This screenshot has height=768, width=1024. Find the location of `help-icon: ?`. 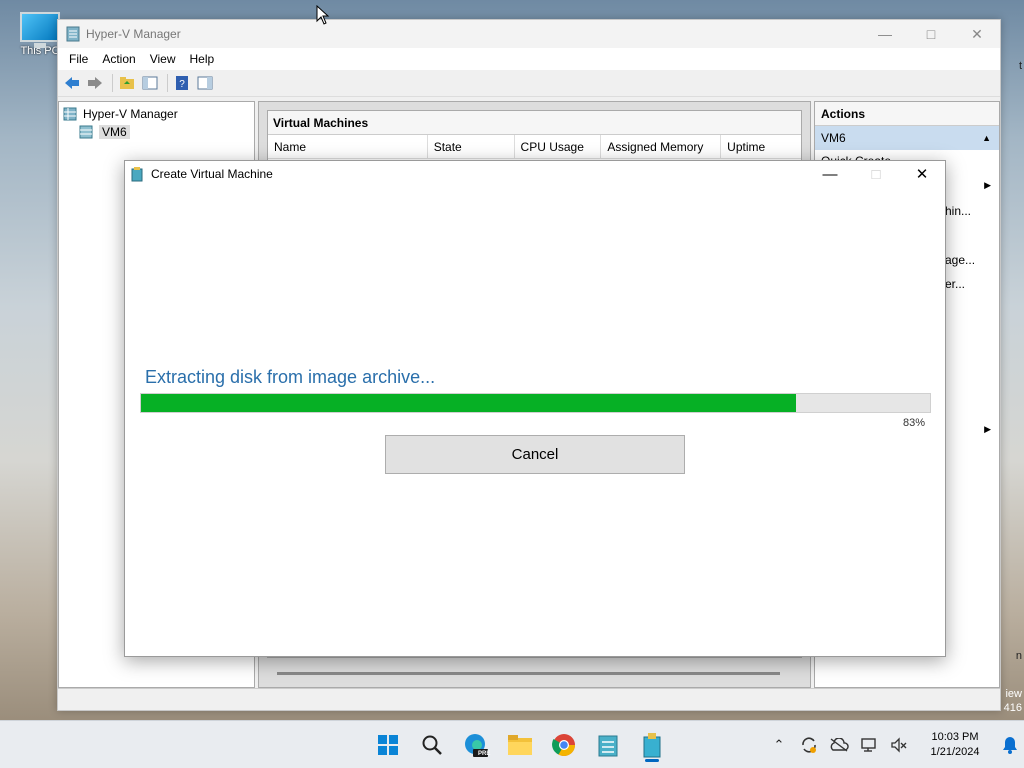

help-icon: ? is located at coordinates (182, 83).